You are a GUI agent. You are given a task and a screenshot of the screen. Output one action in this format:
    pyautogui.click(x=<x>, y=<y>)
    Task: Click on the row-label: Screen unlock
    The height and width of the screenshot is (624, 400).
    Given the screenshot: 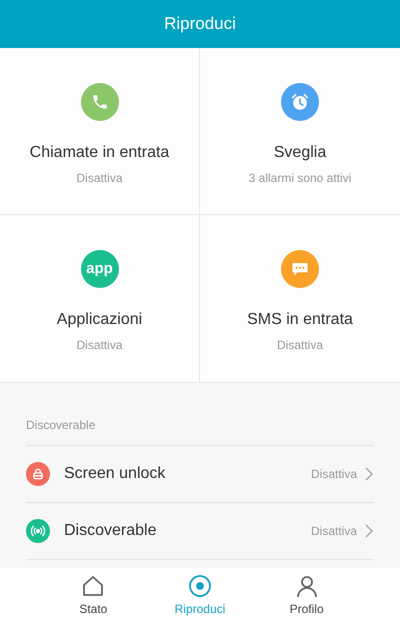 What is the action you would take?
    pyautogui.click(x=115, y=474)
    